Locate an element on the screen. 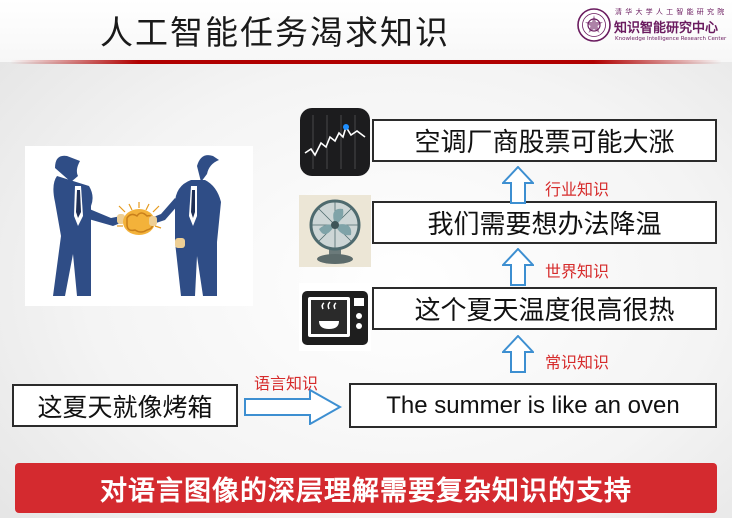 The width and height of the screenshot is (732, 518). english-statement-text: The summer is like an oven is located at coordinates (533, 405).